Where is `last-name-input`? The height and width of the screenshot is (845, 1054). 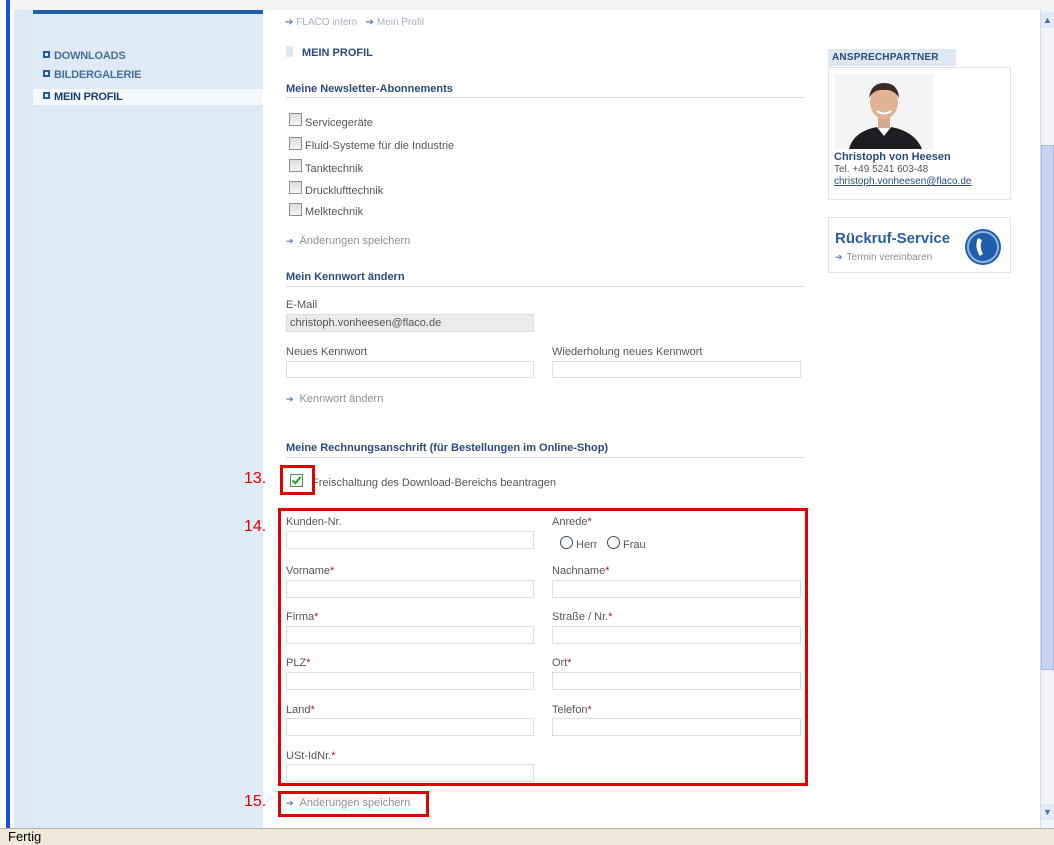 last-name-input is located at coordinates (676, 589).